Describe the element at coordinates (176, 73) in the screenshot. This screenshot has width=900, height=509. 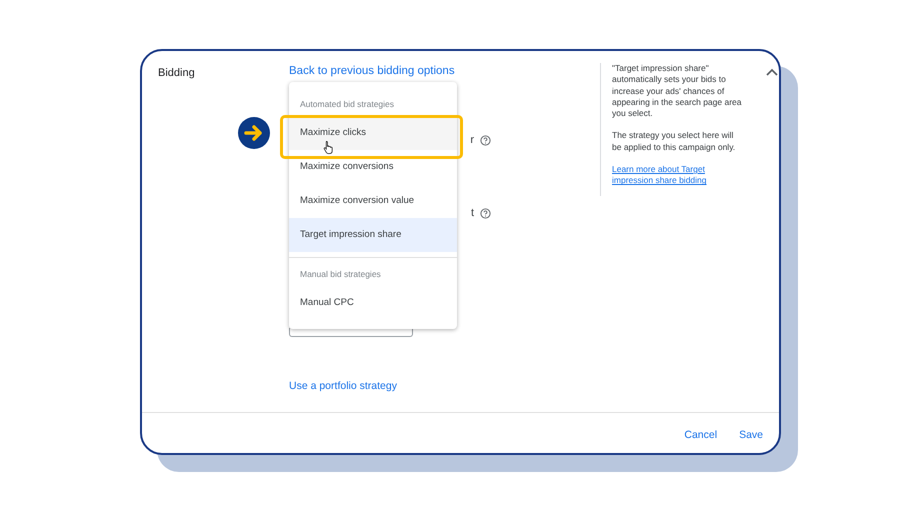
I see `section-title: Bidding` at that location.